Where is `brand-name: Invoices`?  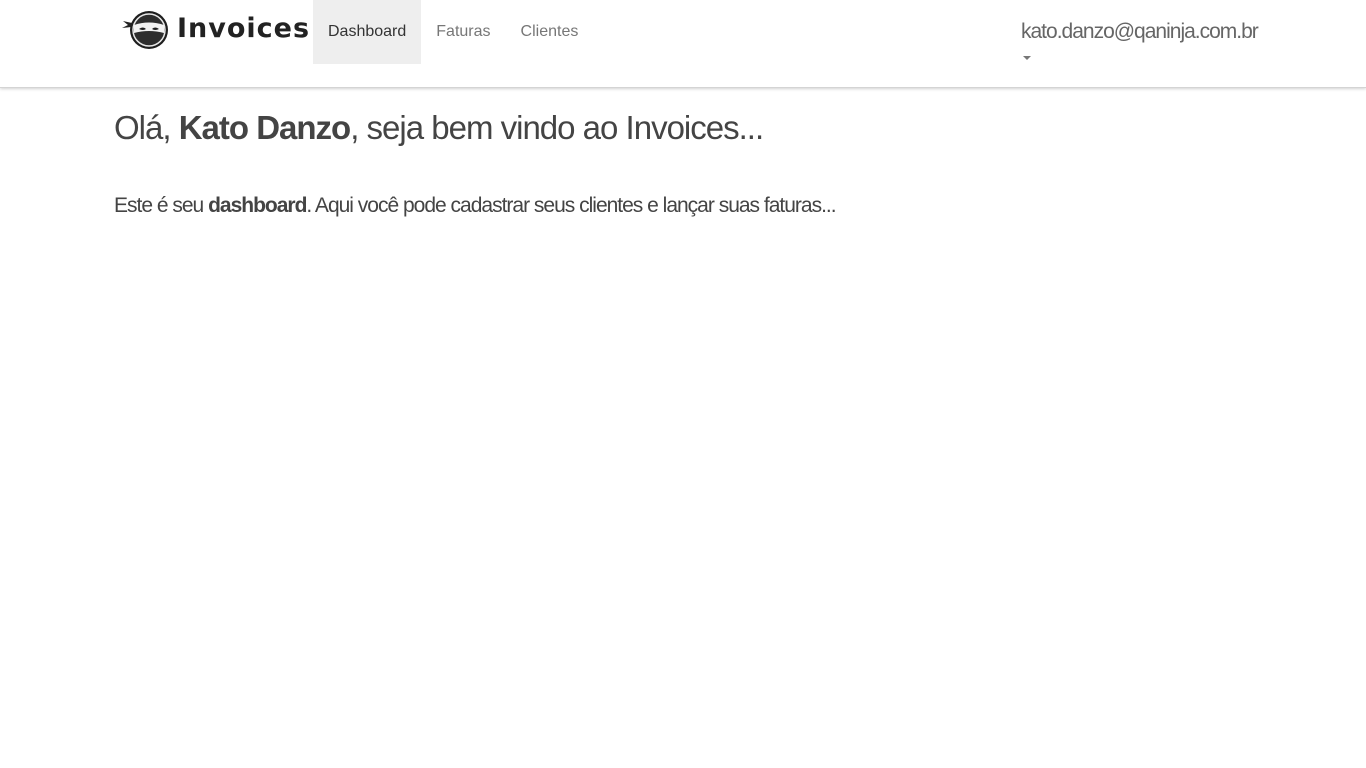 brand-name: Invoices is located at coordinates (244, 28).